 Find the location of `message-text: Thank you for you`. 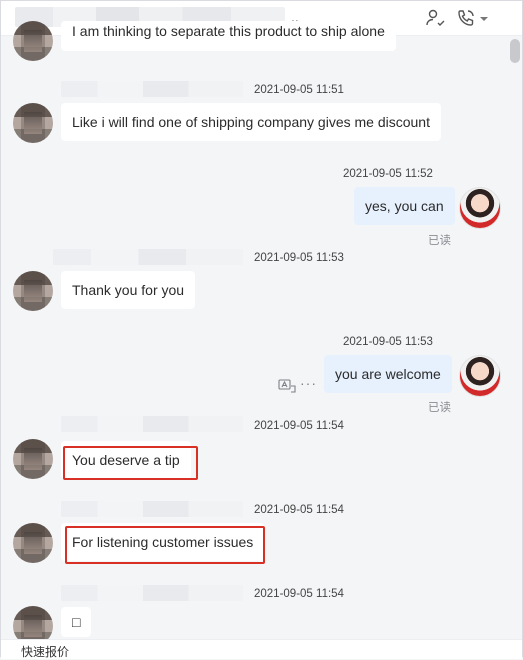

message-text: Thank you for you is located at coordinates (128, 290).